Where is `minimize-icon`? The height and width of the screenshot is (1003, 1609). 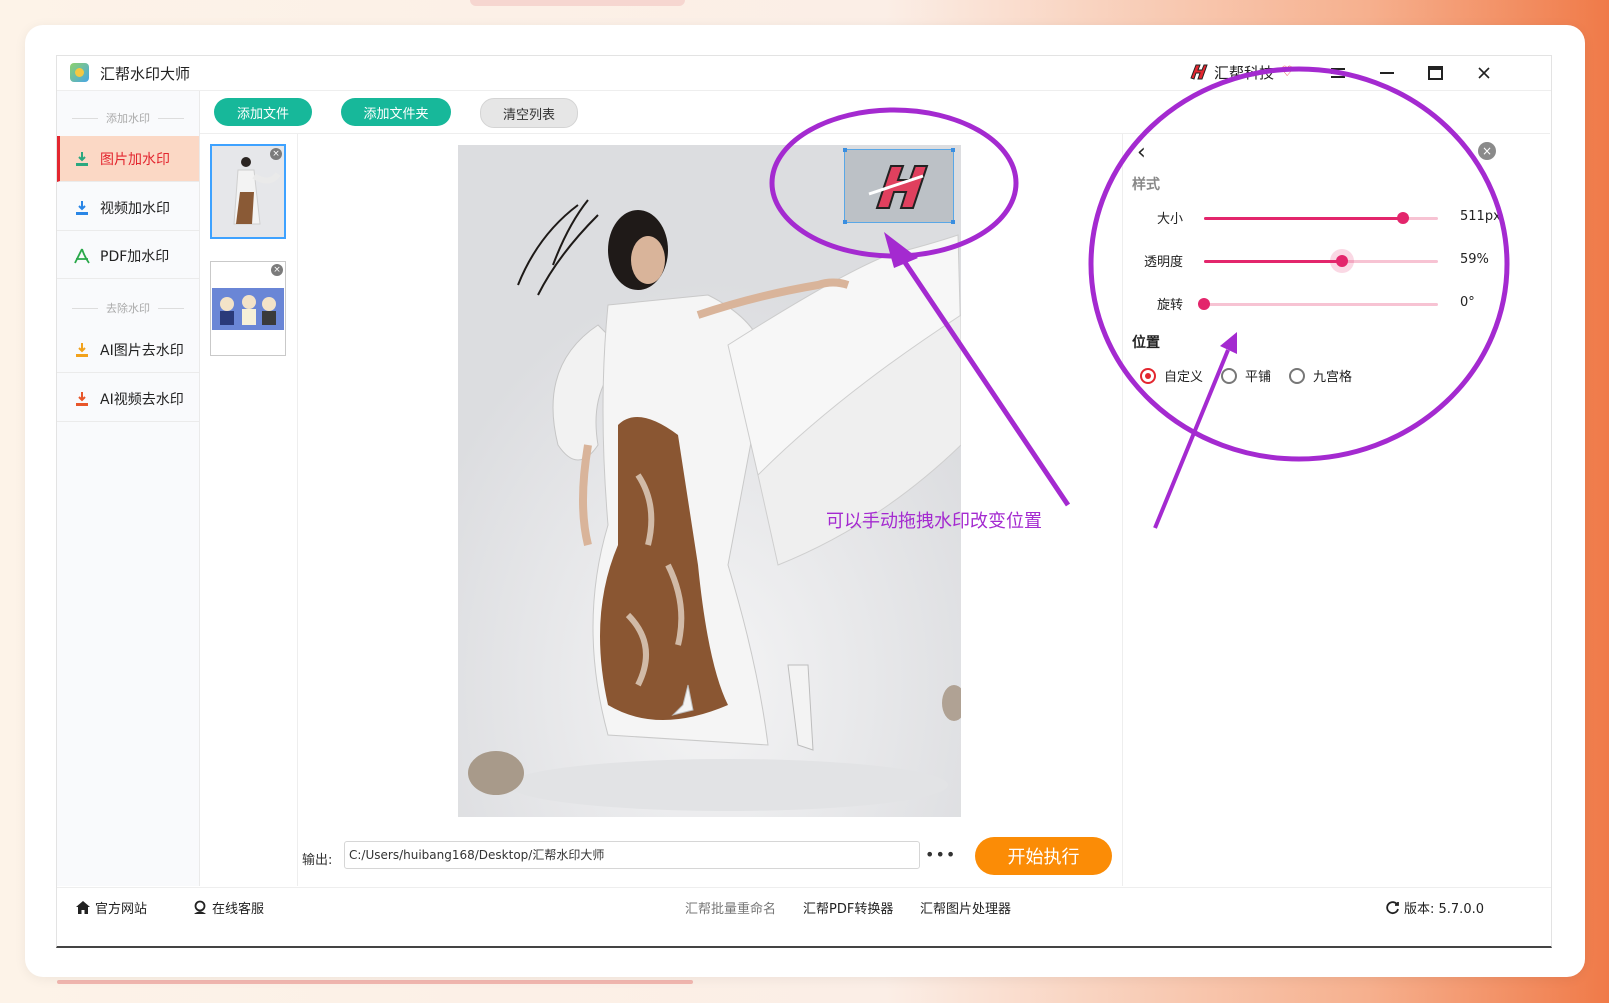
minimize-icon is located at coordinates (1387, 73).